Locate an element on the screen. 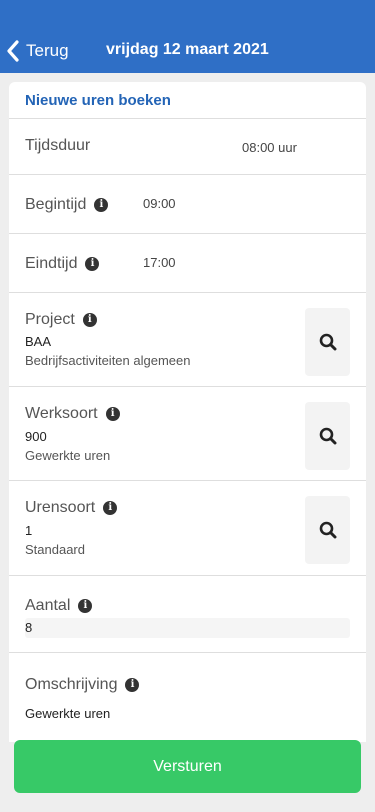 The image size is (375, 812). urensoort-code: 1 is located at coordinates (29, 530).